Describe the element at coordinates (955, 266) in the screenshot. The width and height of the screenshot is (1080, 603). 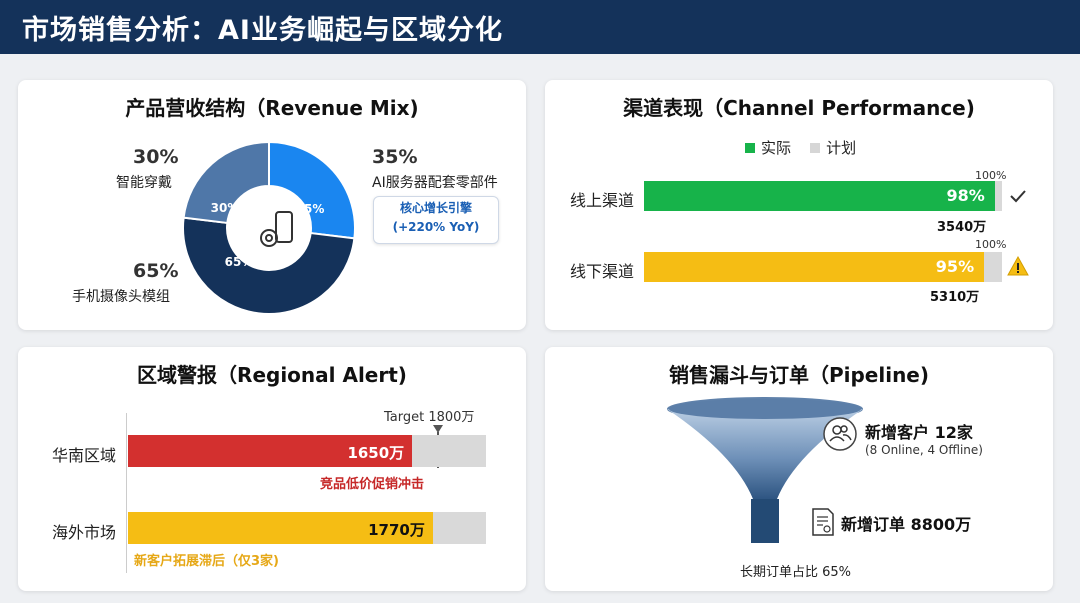
I see `channel-offline-pct: 95%` at that location.